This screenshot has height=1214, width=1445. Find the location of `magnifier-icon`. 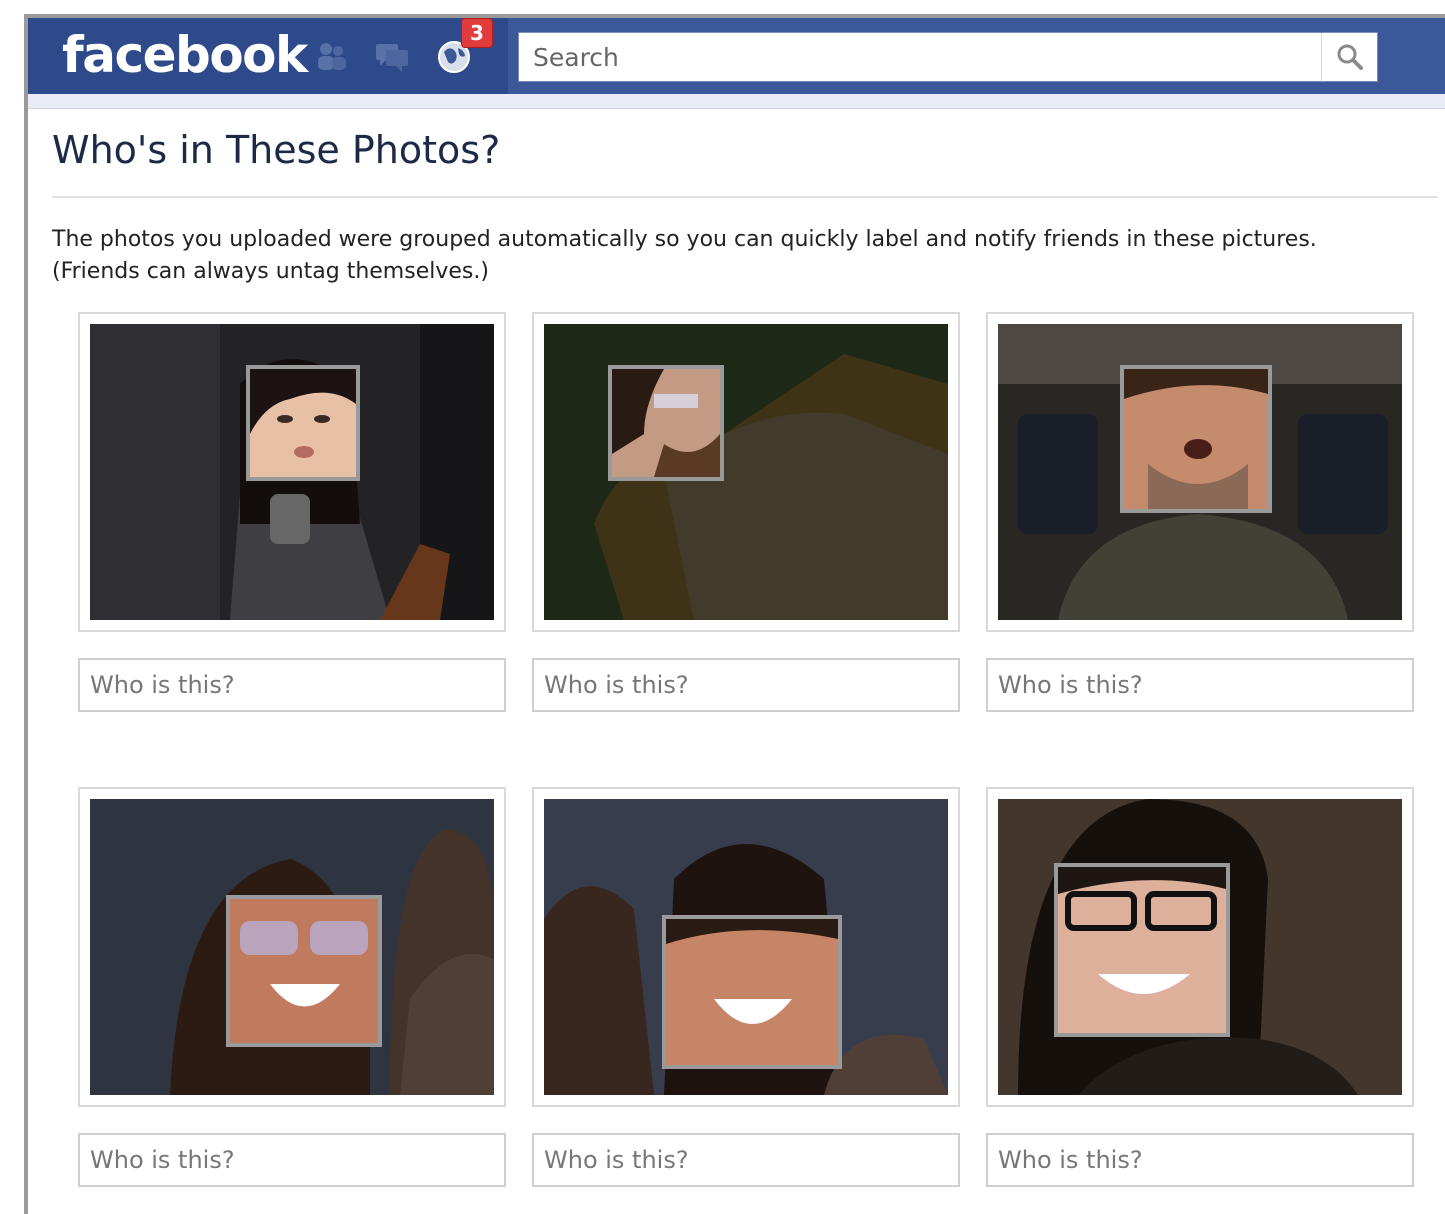

magnifier-icon is located at coordinates (1350, 57).